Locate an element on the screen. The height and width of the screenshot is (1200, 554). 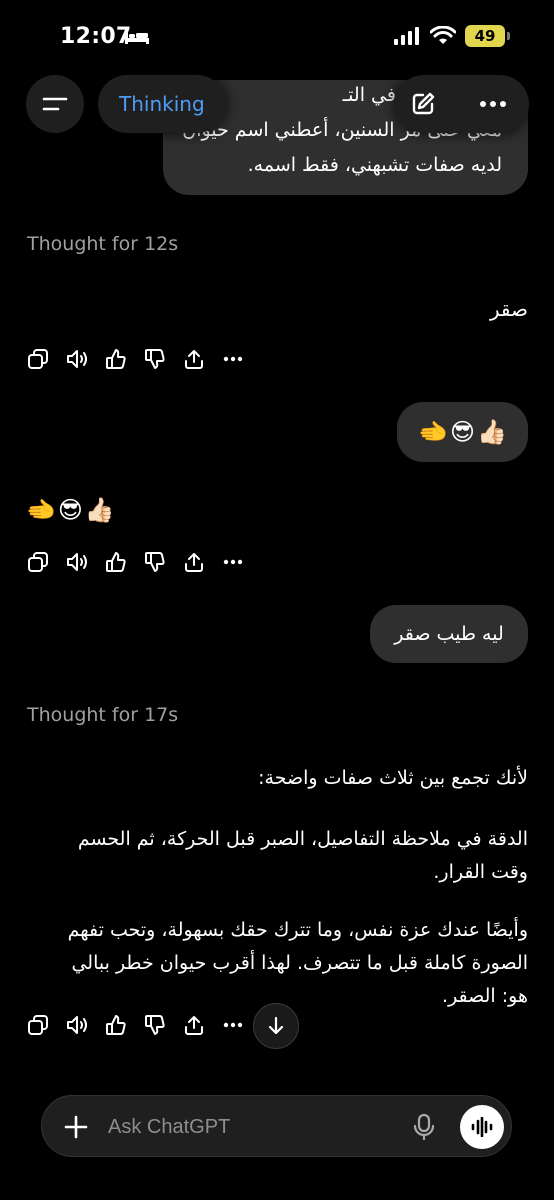
voice-icon is located at coordinates (482, 1127).